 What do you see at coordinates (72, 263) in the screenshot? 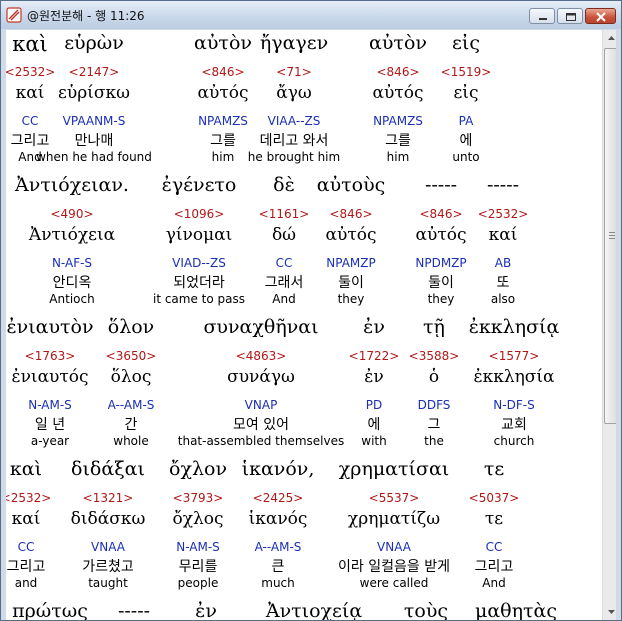
I see `parsing-code: N-AF-S` at bounding box center [72, 263].